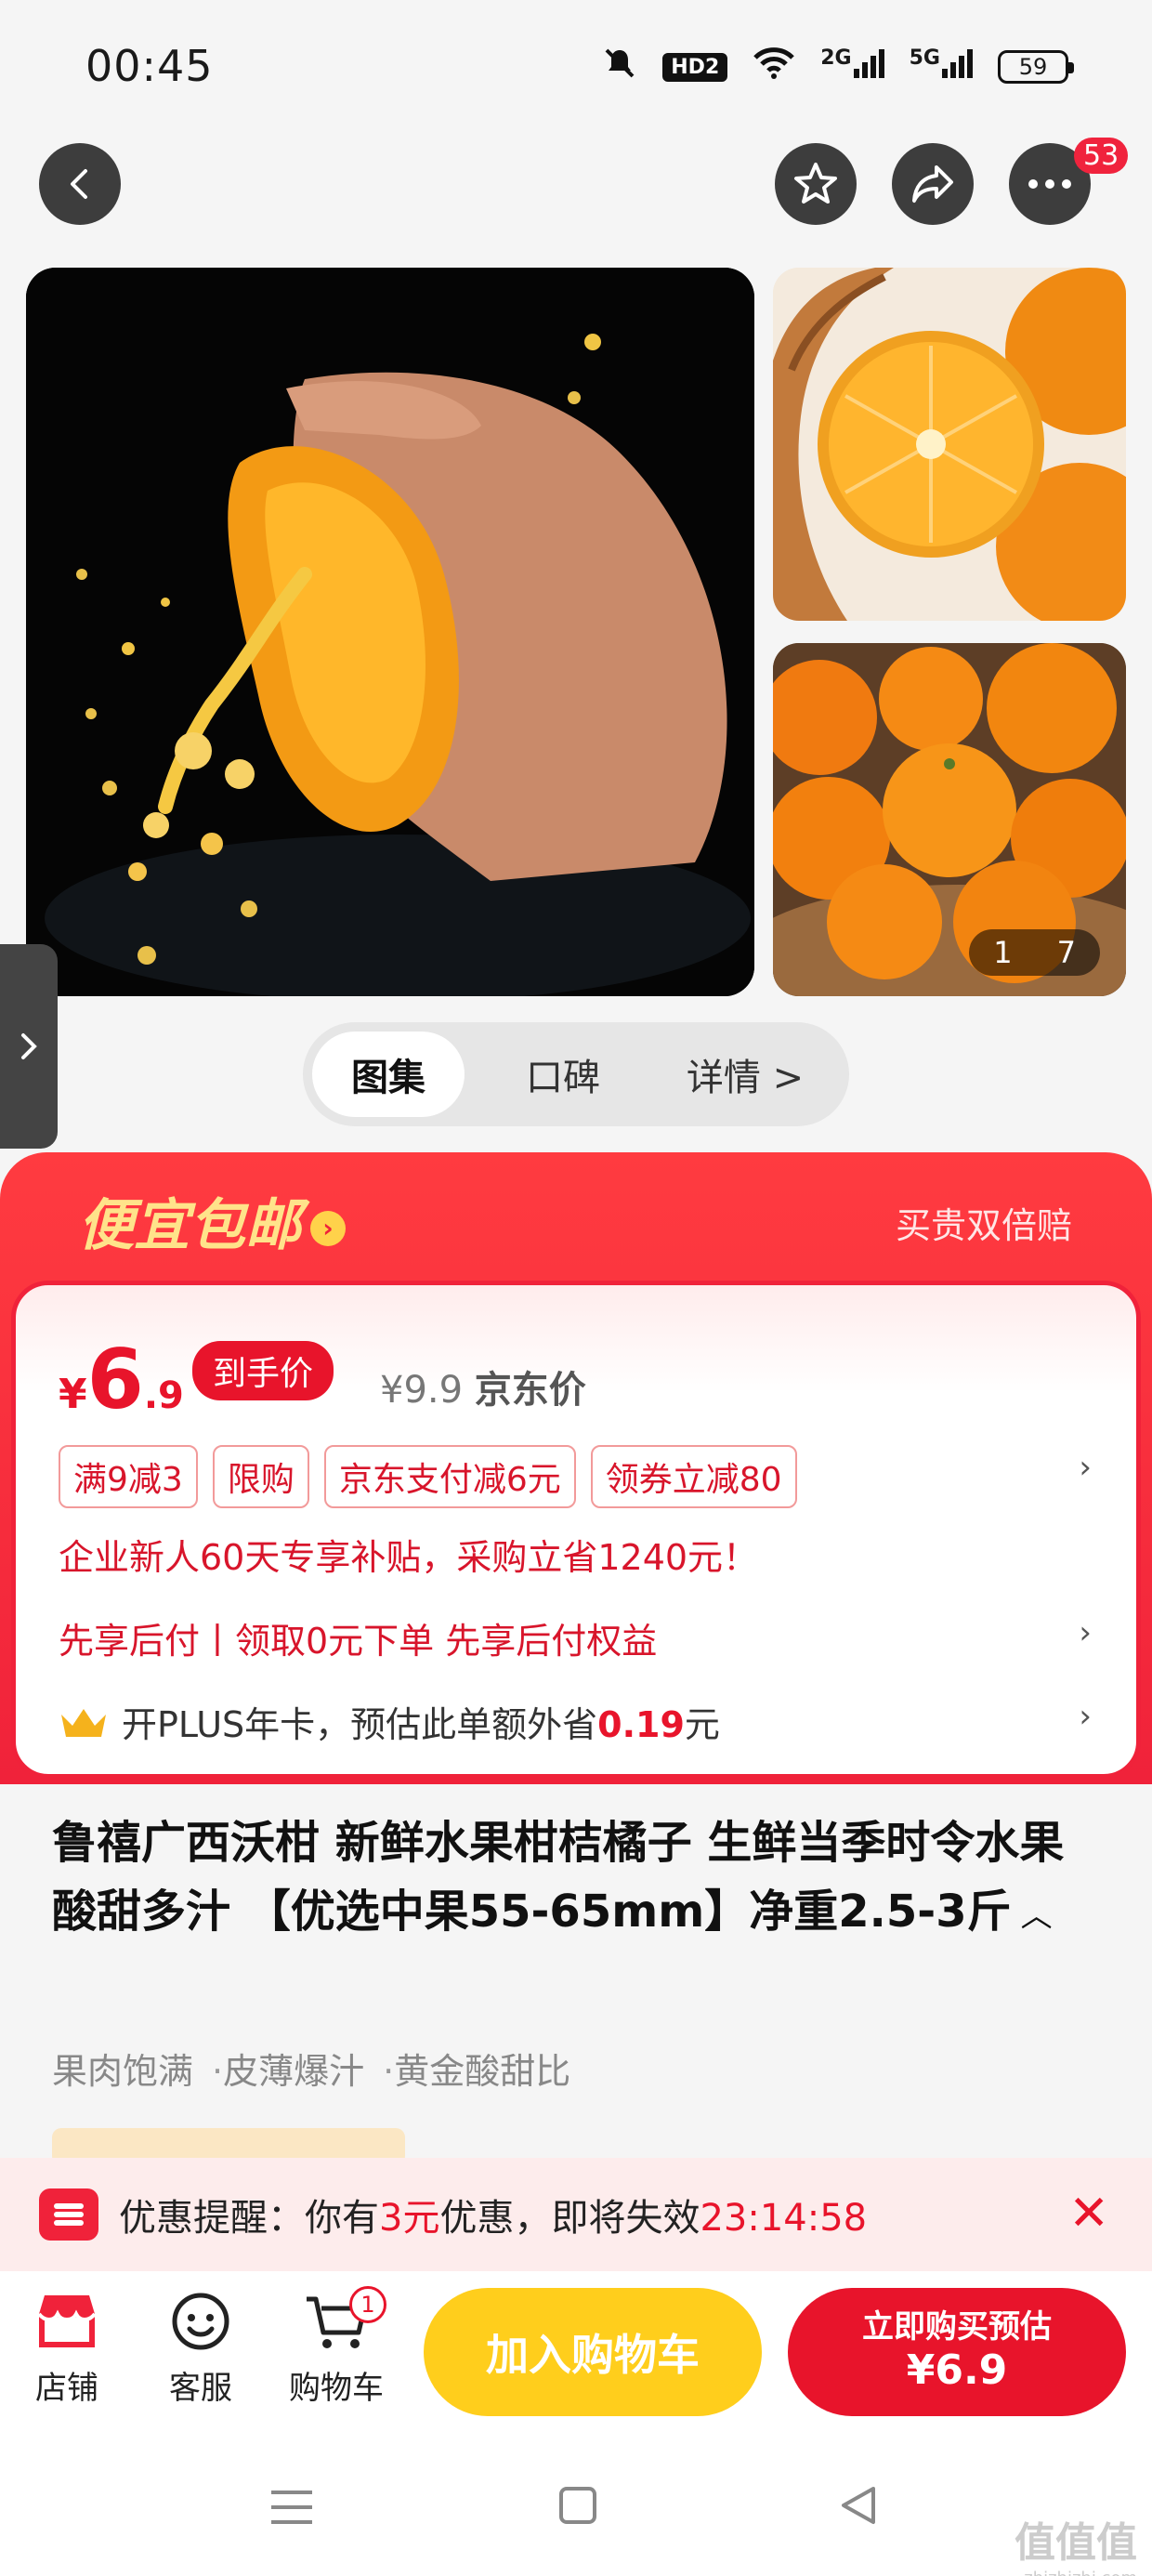 This screenshot has height=2576, width=1152. What do you see at coordinates (563, 1074) in the screenshot?
I see `tab-reviews: 口碑` at bounding box center [563, 1074].